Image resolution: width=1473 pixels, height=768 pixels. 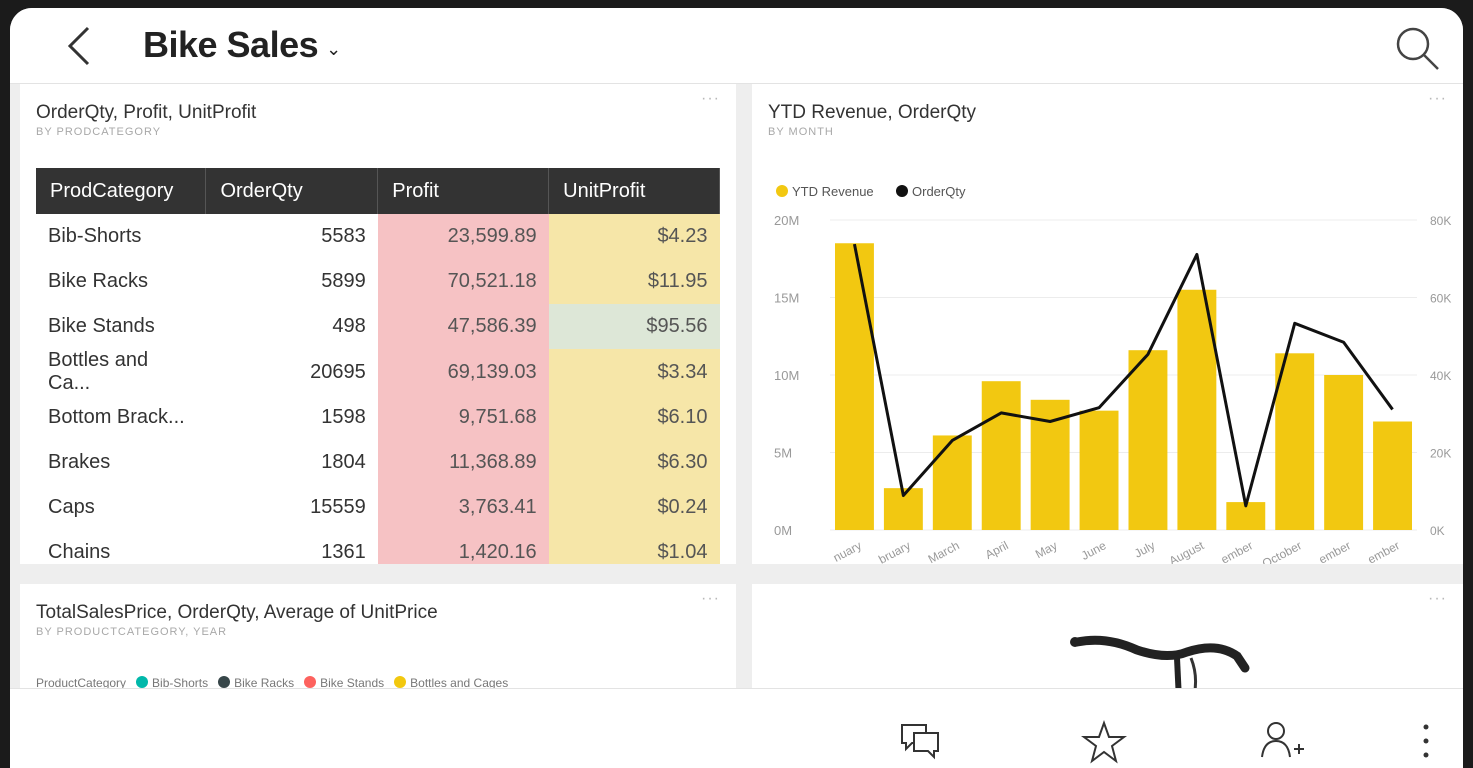 What do you see at coordinates (99, 132) in the screenshot?
I see `tile-subtitle: BY PRODCATEGORY` at bounding box center [99, 132].